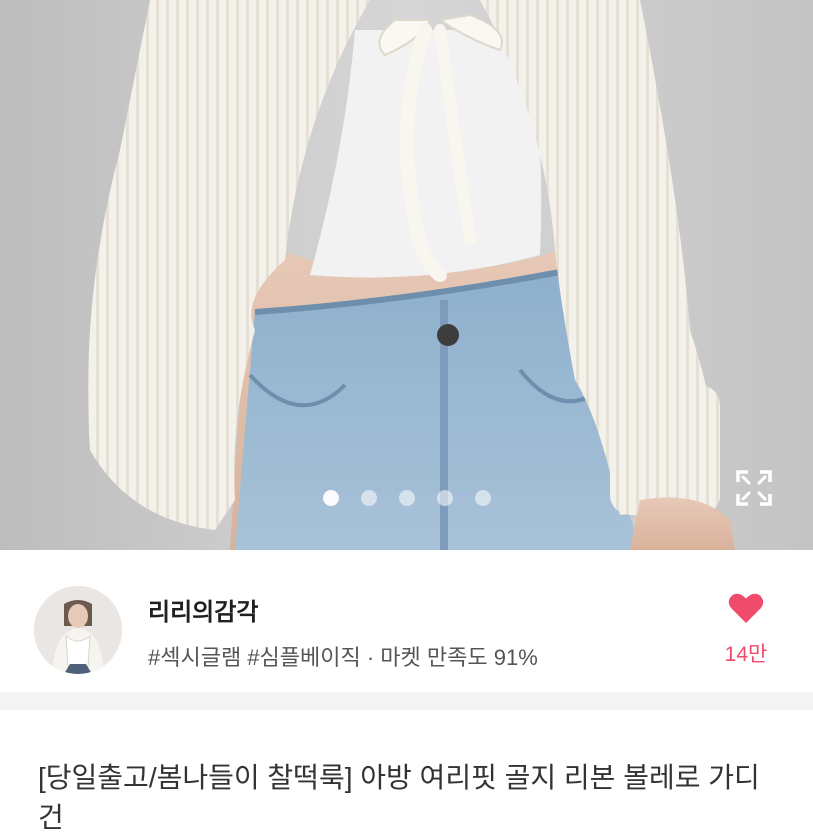 This screenshot has width=813, height=838. What do you see at coordinates (78, 630) in the screenshot?
I see `seller-avatar` at bounding box center [78, 630].